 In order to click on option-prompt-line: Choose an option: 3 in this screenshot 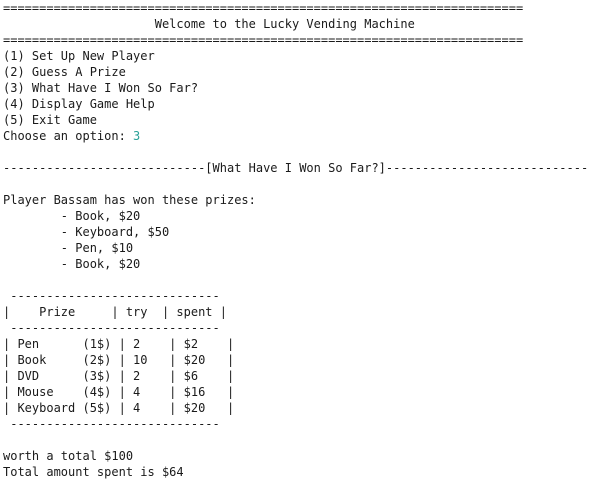, I will do `click(305, 136)`.